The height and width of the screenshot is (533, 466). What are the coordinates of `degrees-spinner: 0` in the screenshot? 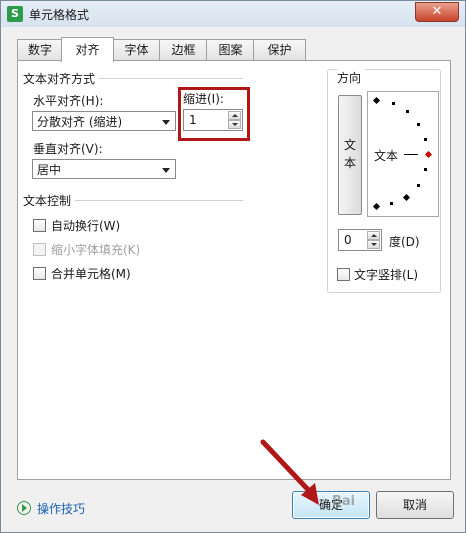 It's located at (360, 240).